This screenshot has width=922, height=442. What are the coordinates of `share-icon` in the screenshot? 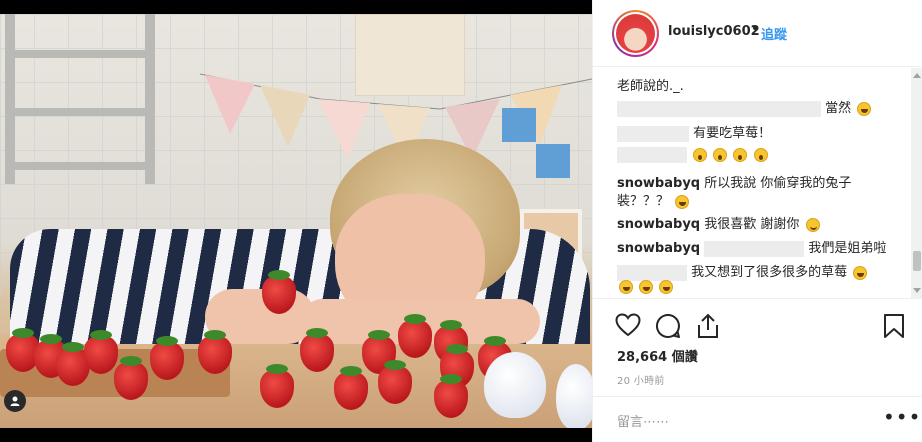 It's located at (708, 328).